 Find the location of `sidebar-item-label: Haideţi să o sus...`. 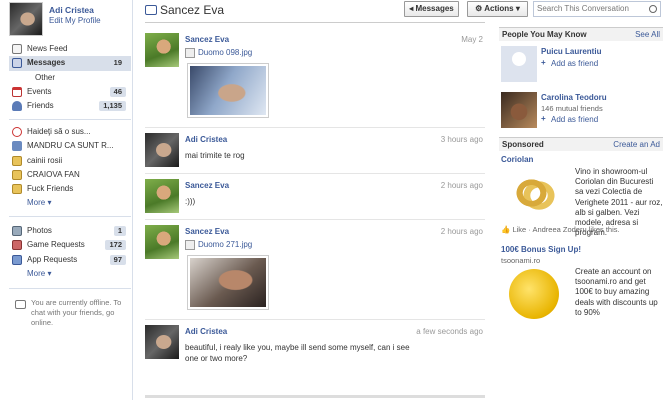

sidebar-item-label: Haideţi să o sus... is located at coordinates (59, 131).